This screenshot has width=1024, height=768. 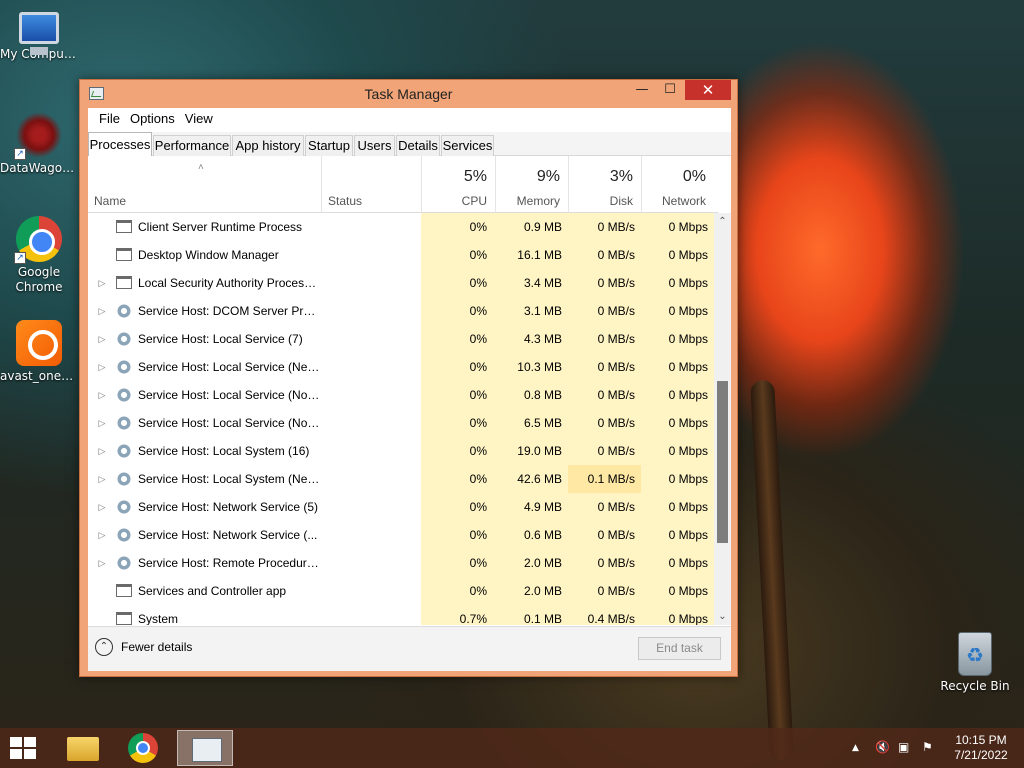 I want to click on title-bar: Task Manager — ☐ ✕, so click(x=408, y=94).